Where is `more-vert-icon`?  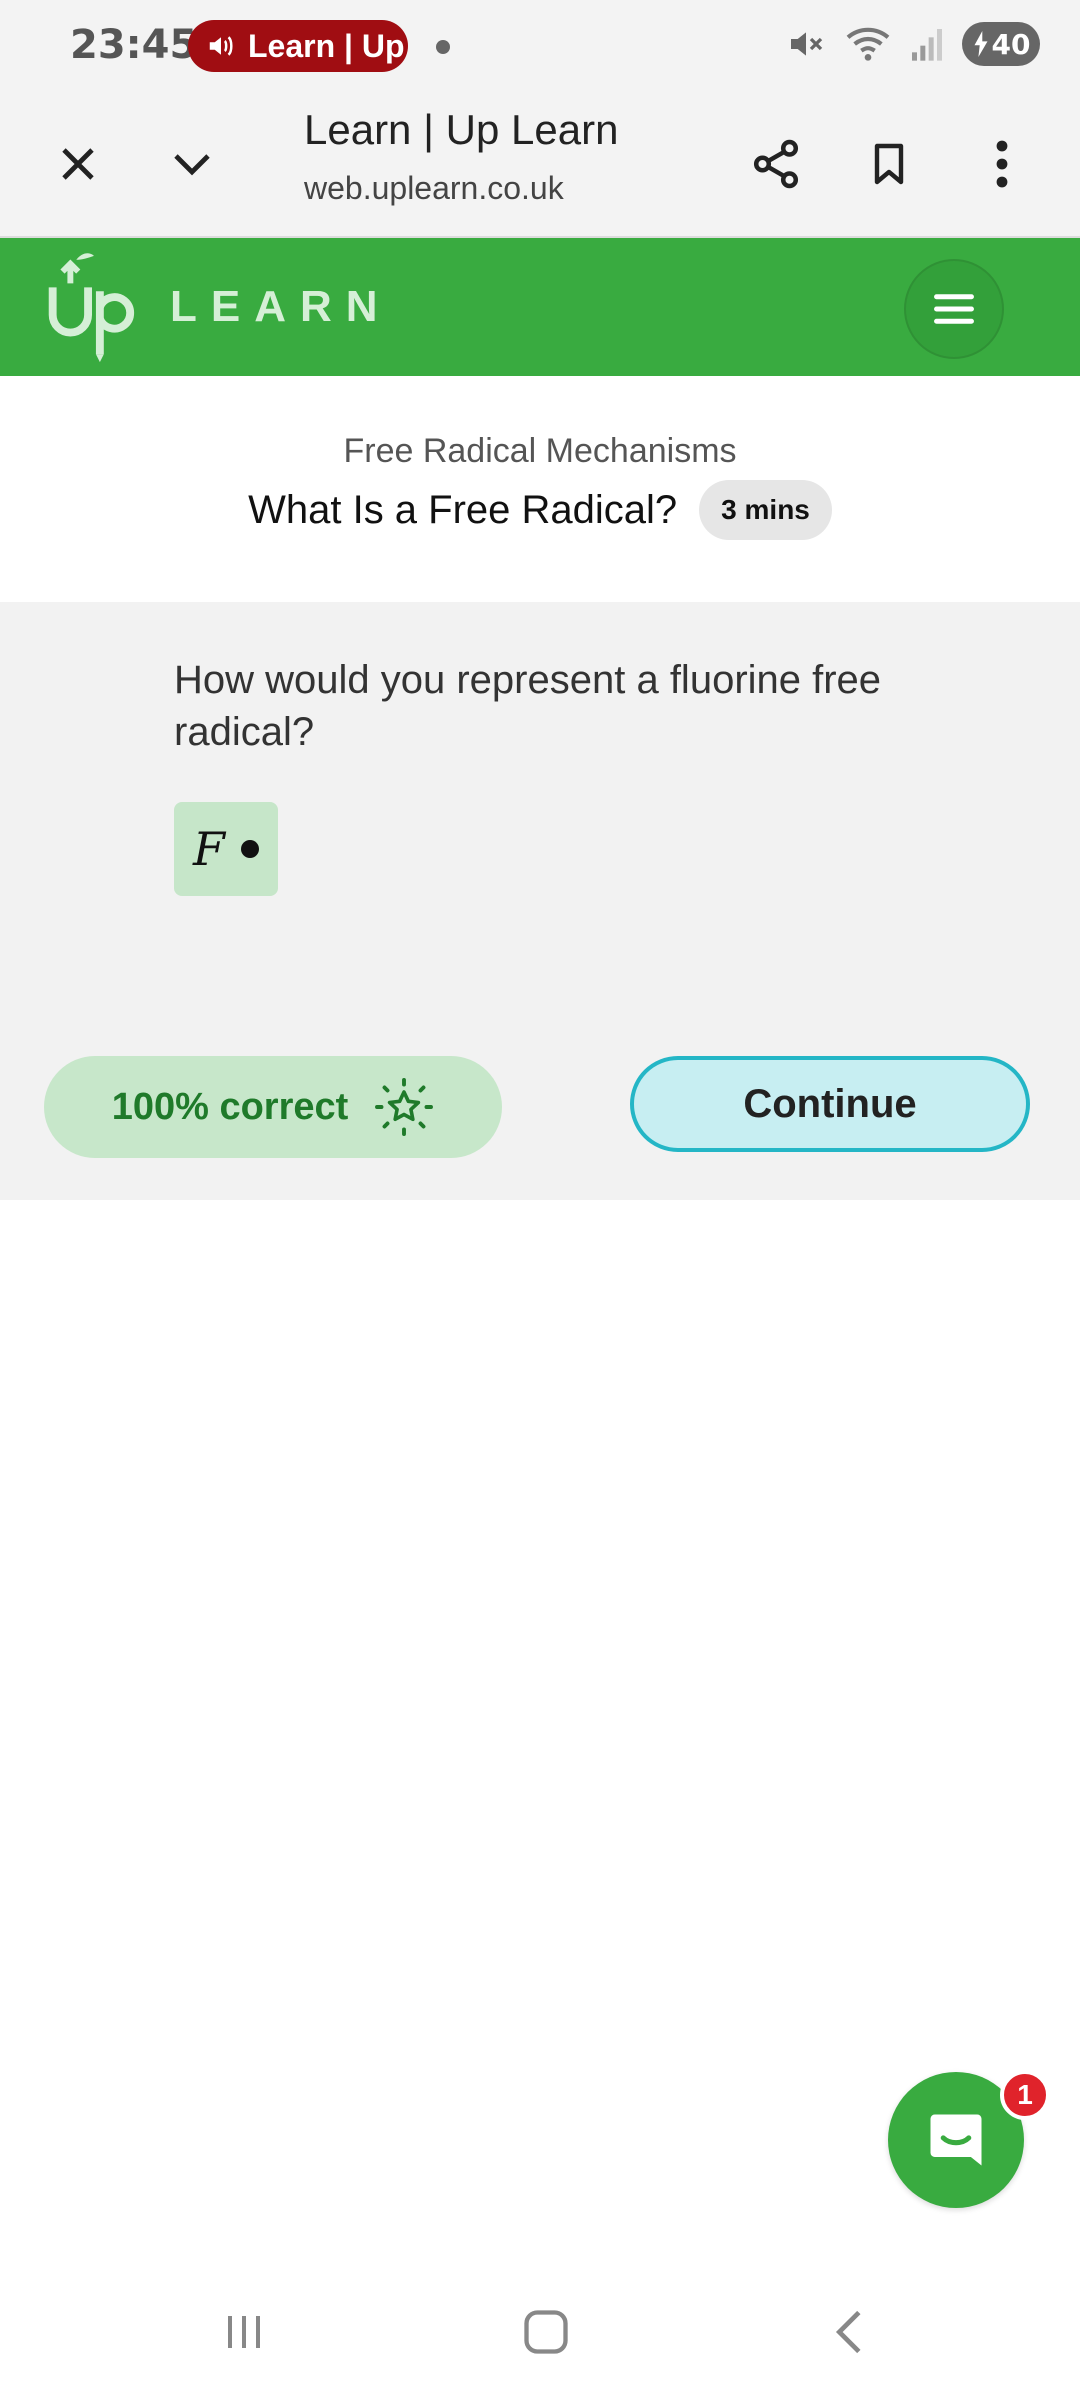 more-vert-icon is located at coordinates (1002, 164).